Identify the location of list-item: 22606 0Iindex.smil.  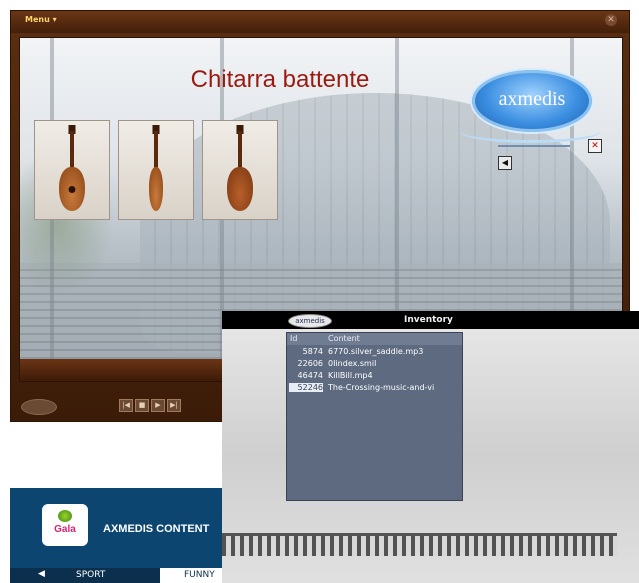
(374, 365).